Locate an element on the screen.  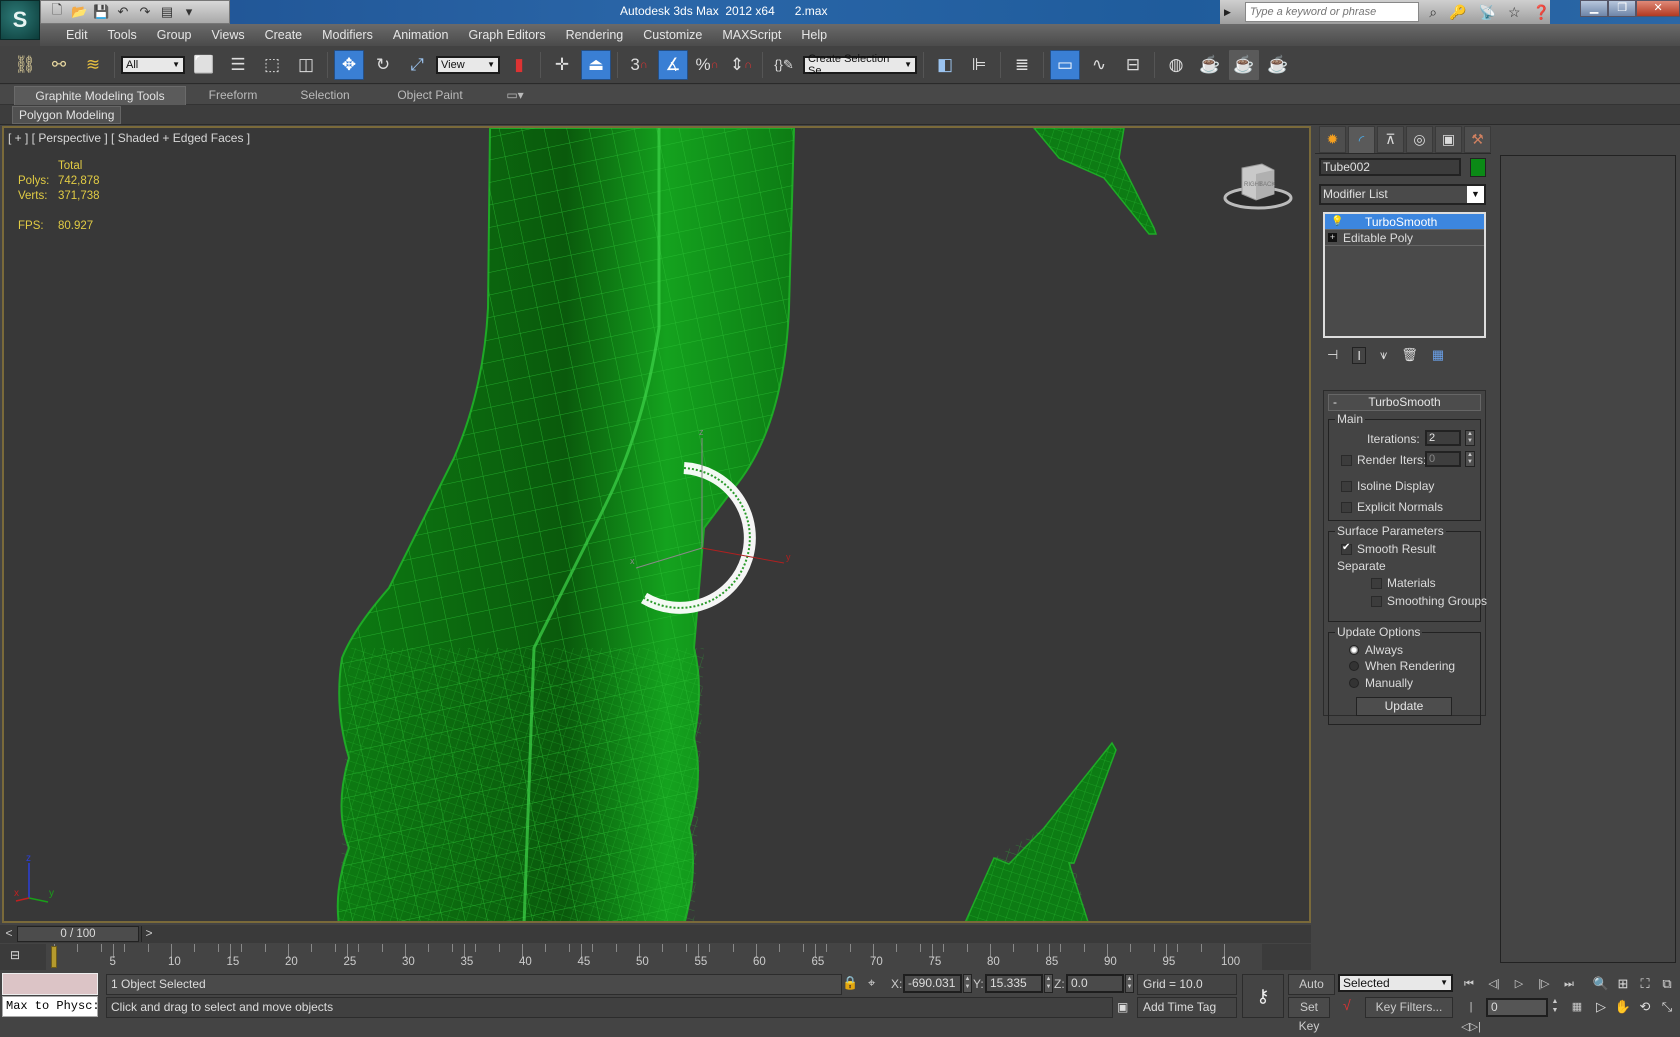
customize-dropdown-icon: ▾ is located at coordinates (189, 12).